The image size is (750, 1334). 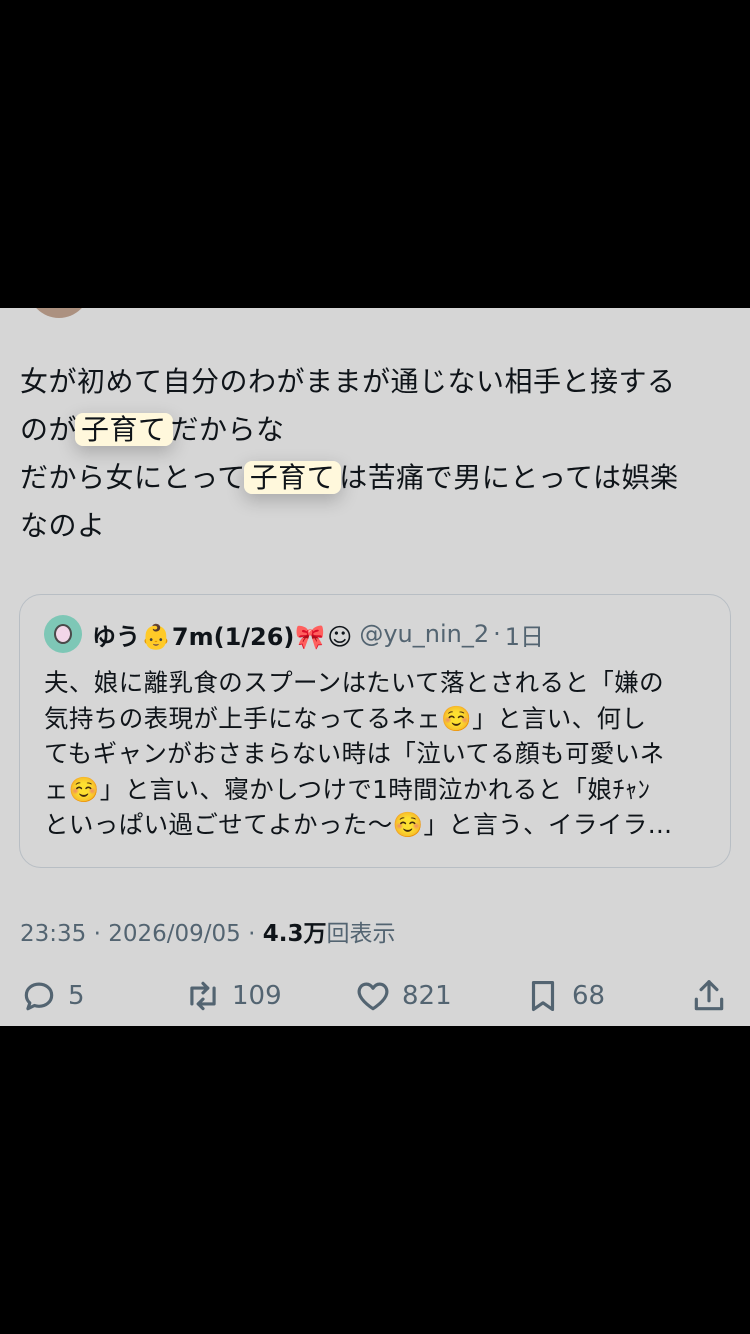 What do you see at coordinates (376, 430) in the screenshot?
I see `tweet-line-2: のが 子育て だからな` at bounding box center [376, 430].